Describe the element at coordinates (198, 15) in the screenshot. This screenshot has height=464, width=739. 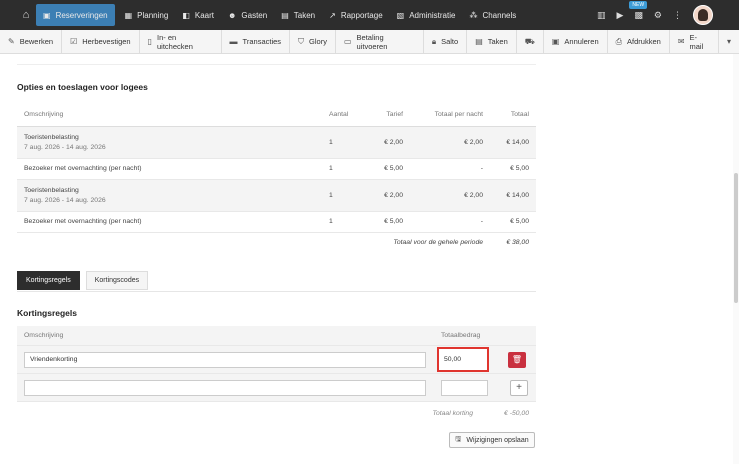
I see `nav-kaart: ◧ Kaart` at that location.